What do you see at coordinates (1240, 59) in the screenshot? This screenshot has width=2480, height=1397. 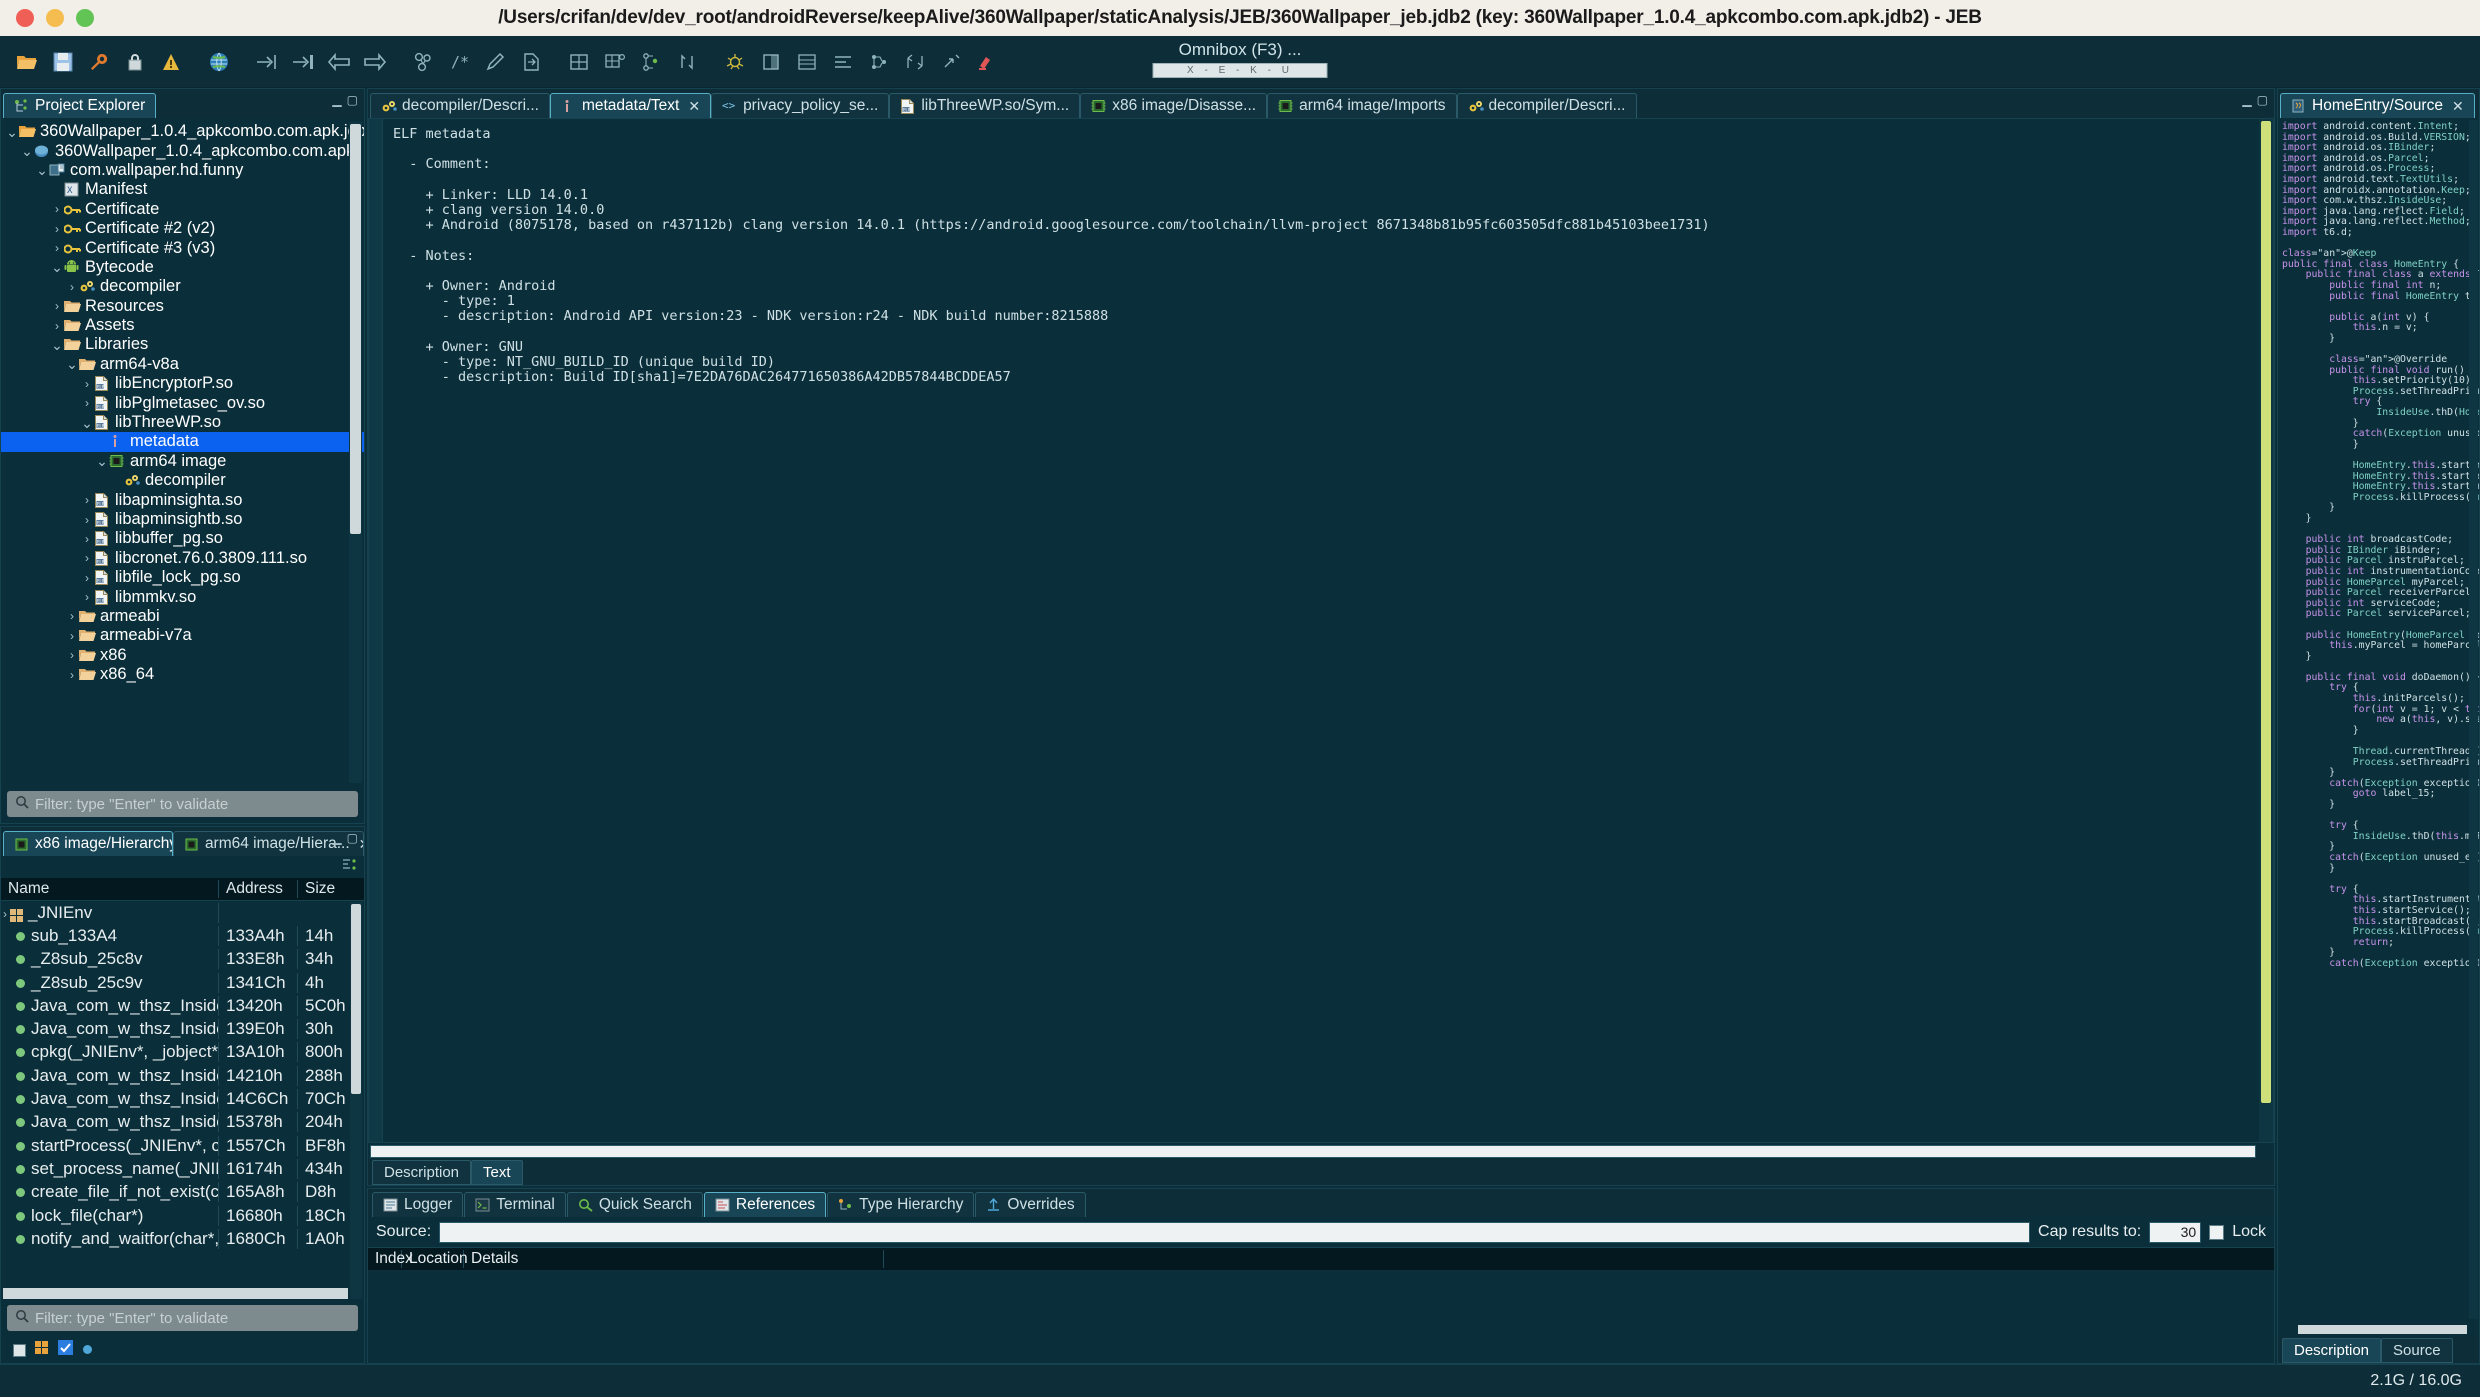 I see `omnibox: Omnibox (F3) ... X - E - K - U` at bounding box center [1240, 59].